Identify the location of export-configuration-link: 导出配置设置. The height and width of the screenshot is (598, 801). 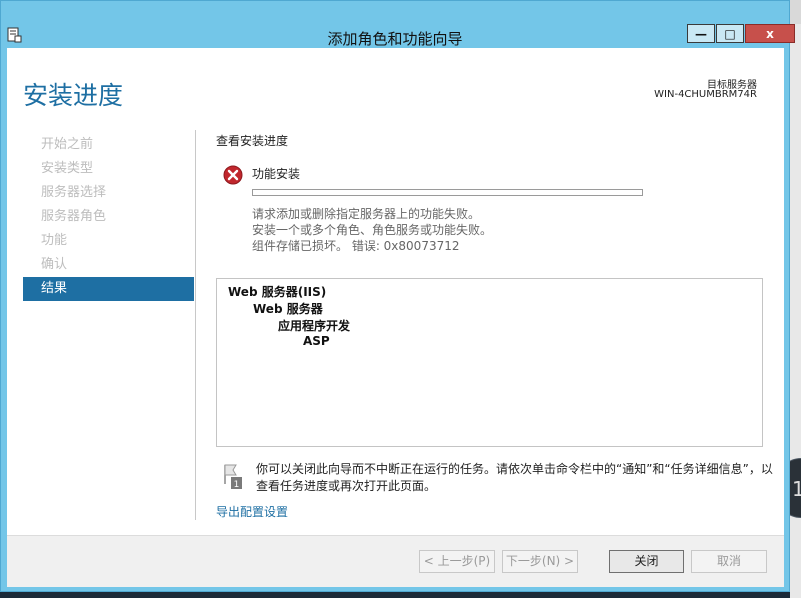
(252, 511).